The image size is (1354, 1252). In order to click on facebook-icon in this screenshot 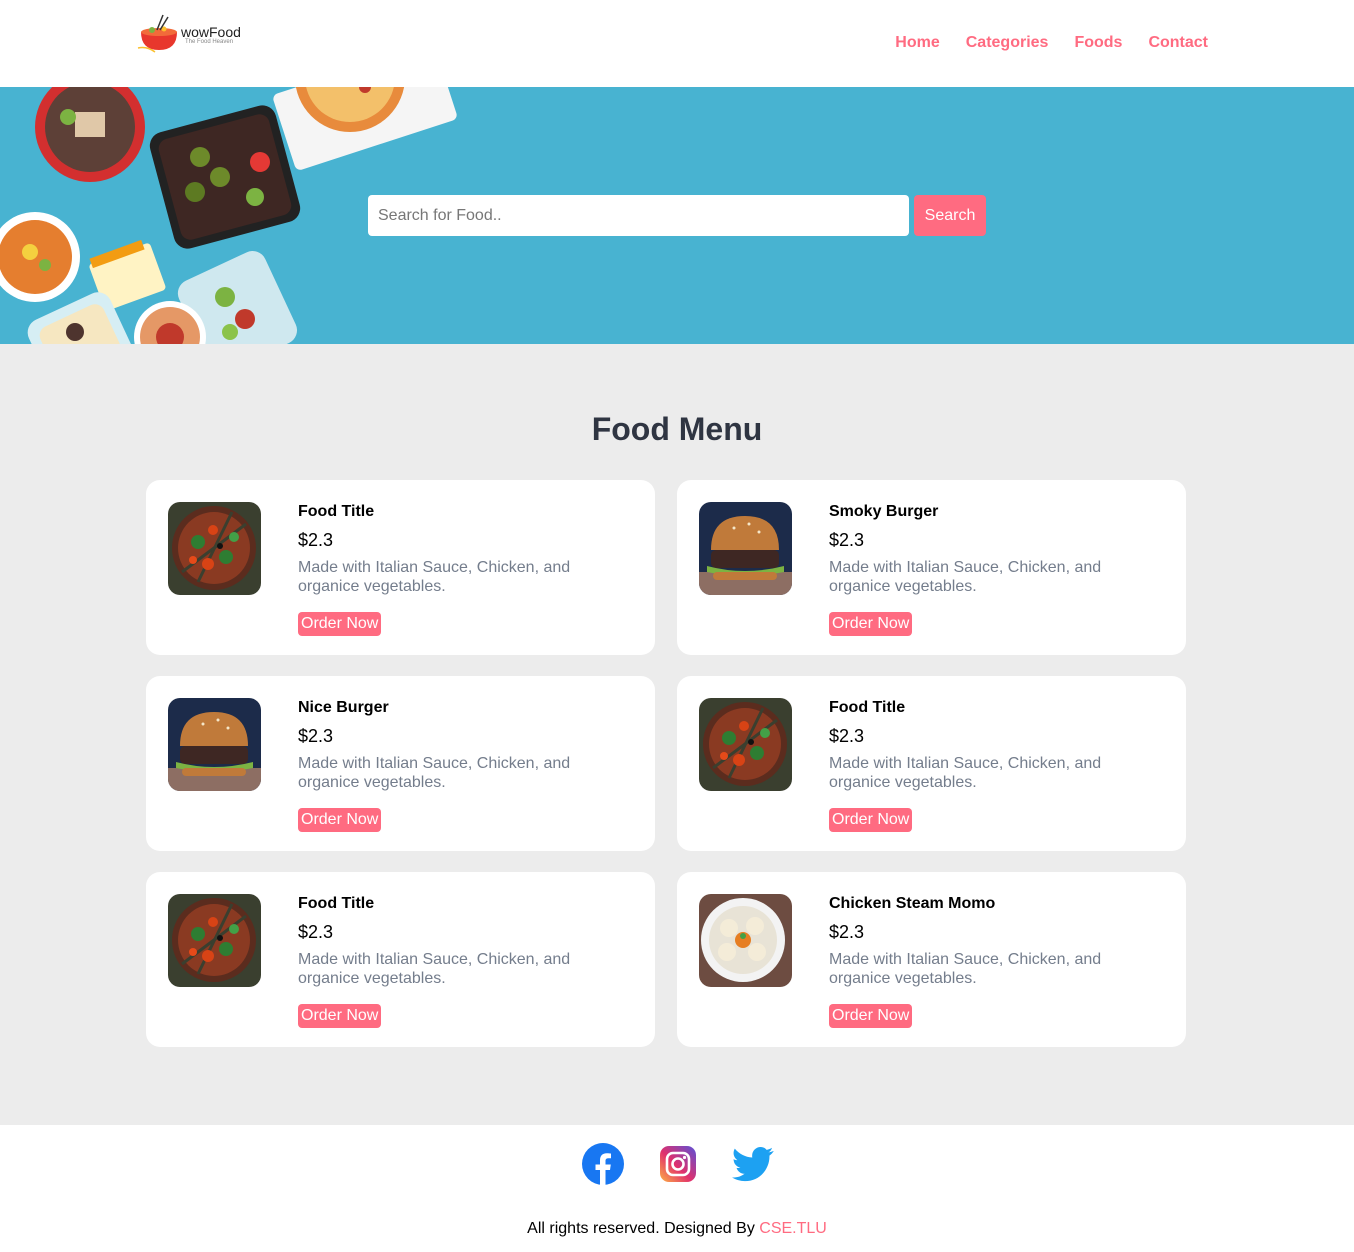, I will do `click(603, 1164)`.